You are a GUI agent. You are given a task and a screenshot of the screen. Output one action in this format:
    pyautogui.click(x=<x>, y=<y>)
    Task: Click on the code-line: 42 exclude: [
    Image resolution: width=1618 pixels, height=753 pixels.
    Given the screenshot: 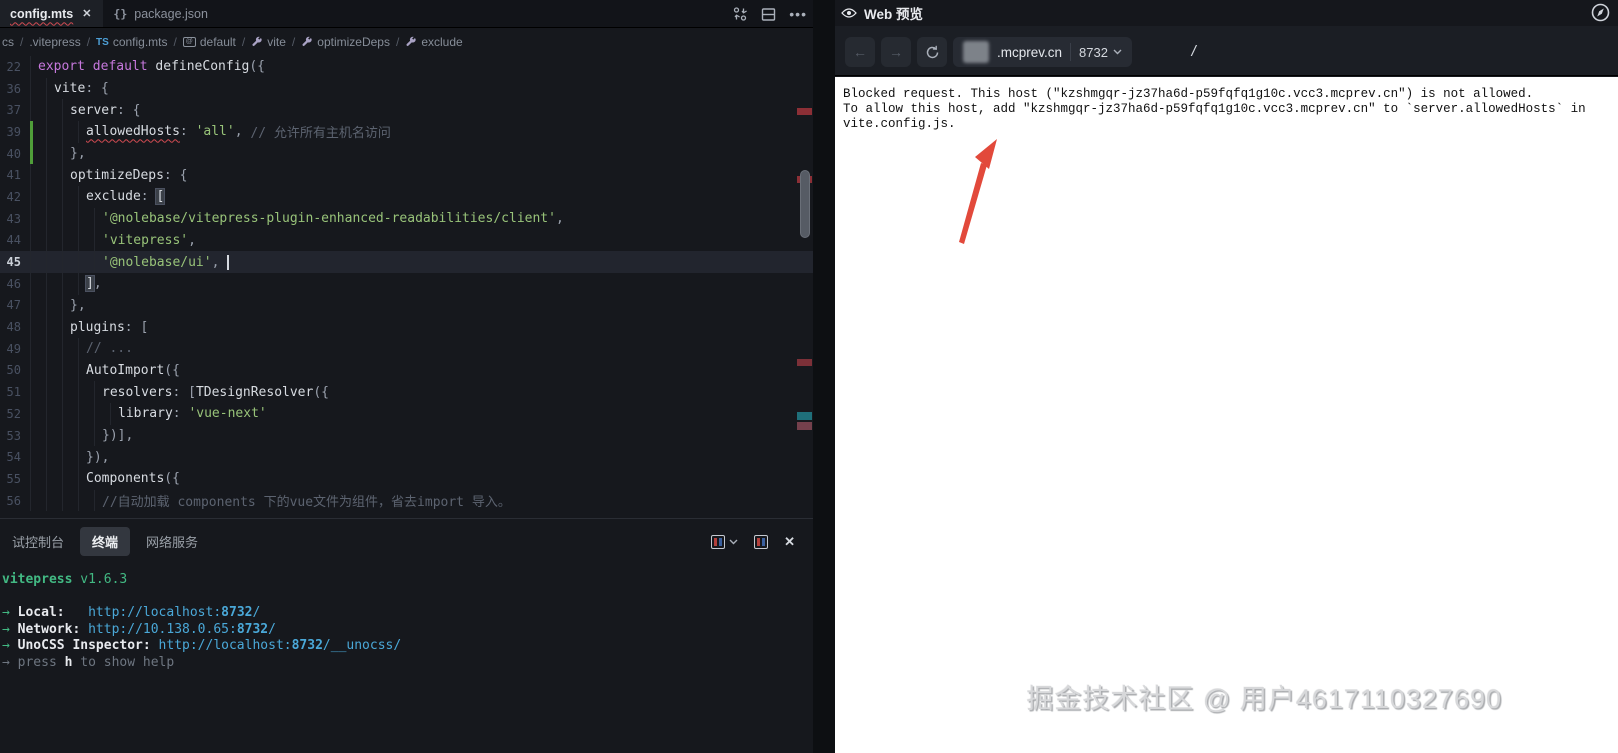 What is the action you would take?
    pyautogui.click(x=406, y=197)
    